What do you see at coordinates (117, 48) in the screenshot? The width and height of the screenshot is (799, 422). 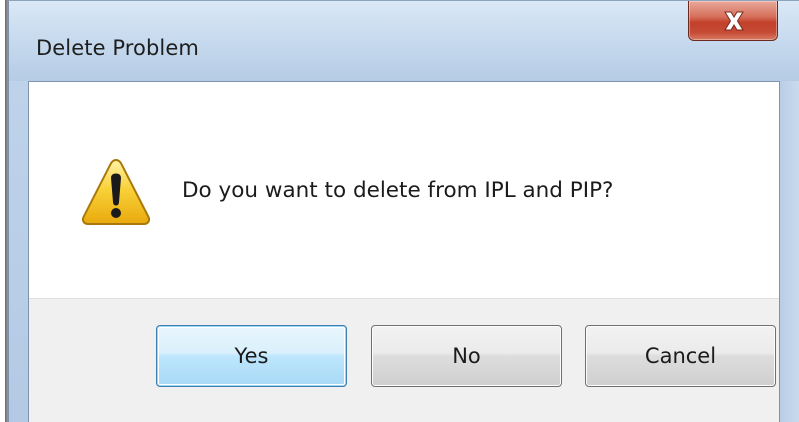 I see `dialog-title: Delete Problem` at bounding box center [117, 48].